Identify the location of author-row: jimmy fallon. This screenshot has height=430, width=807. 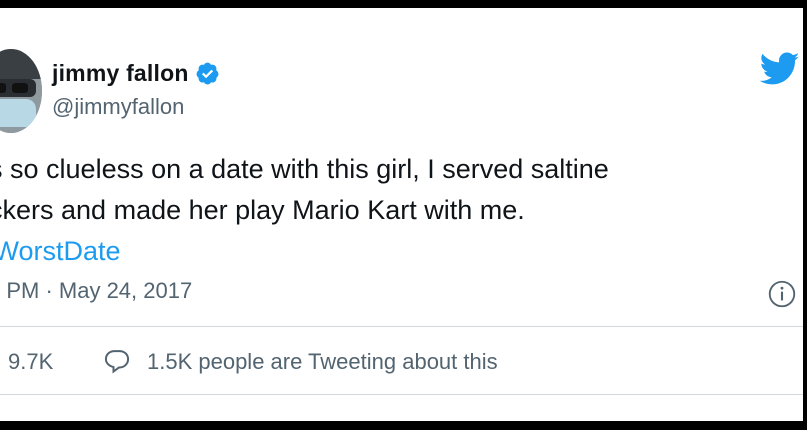
(136, 73).